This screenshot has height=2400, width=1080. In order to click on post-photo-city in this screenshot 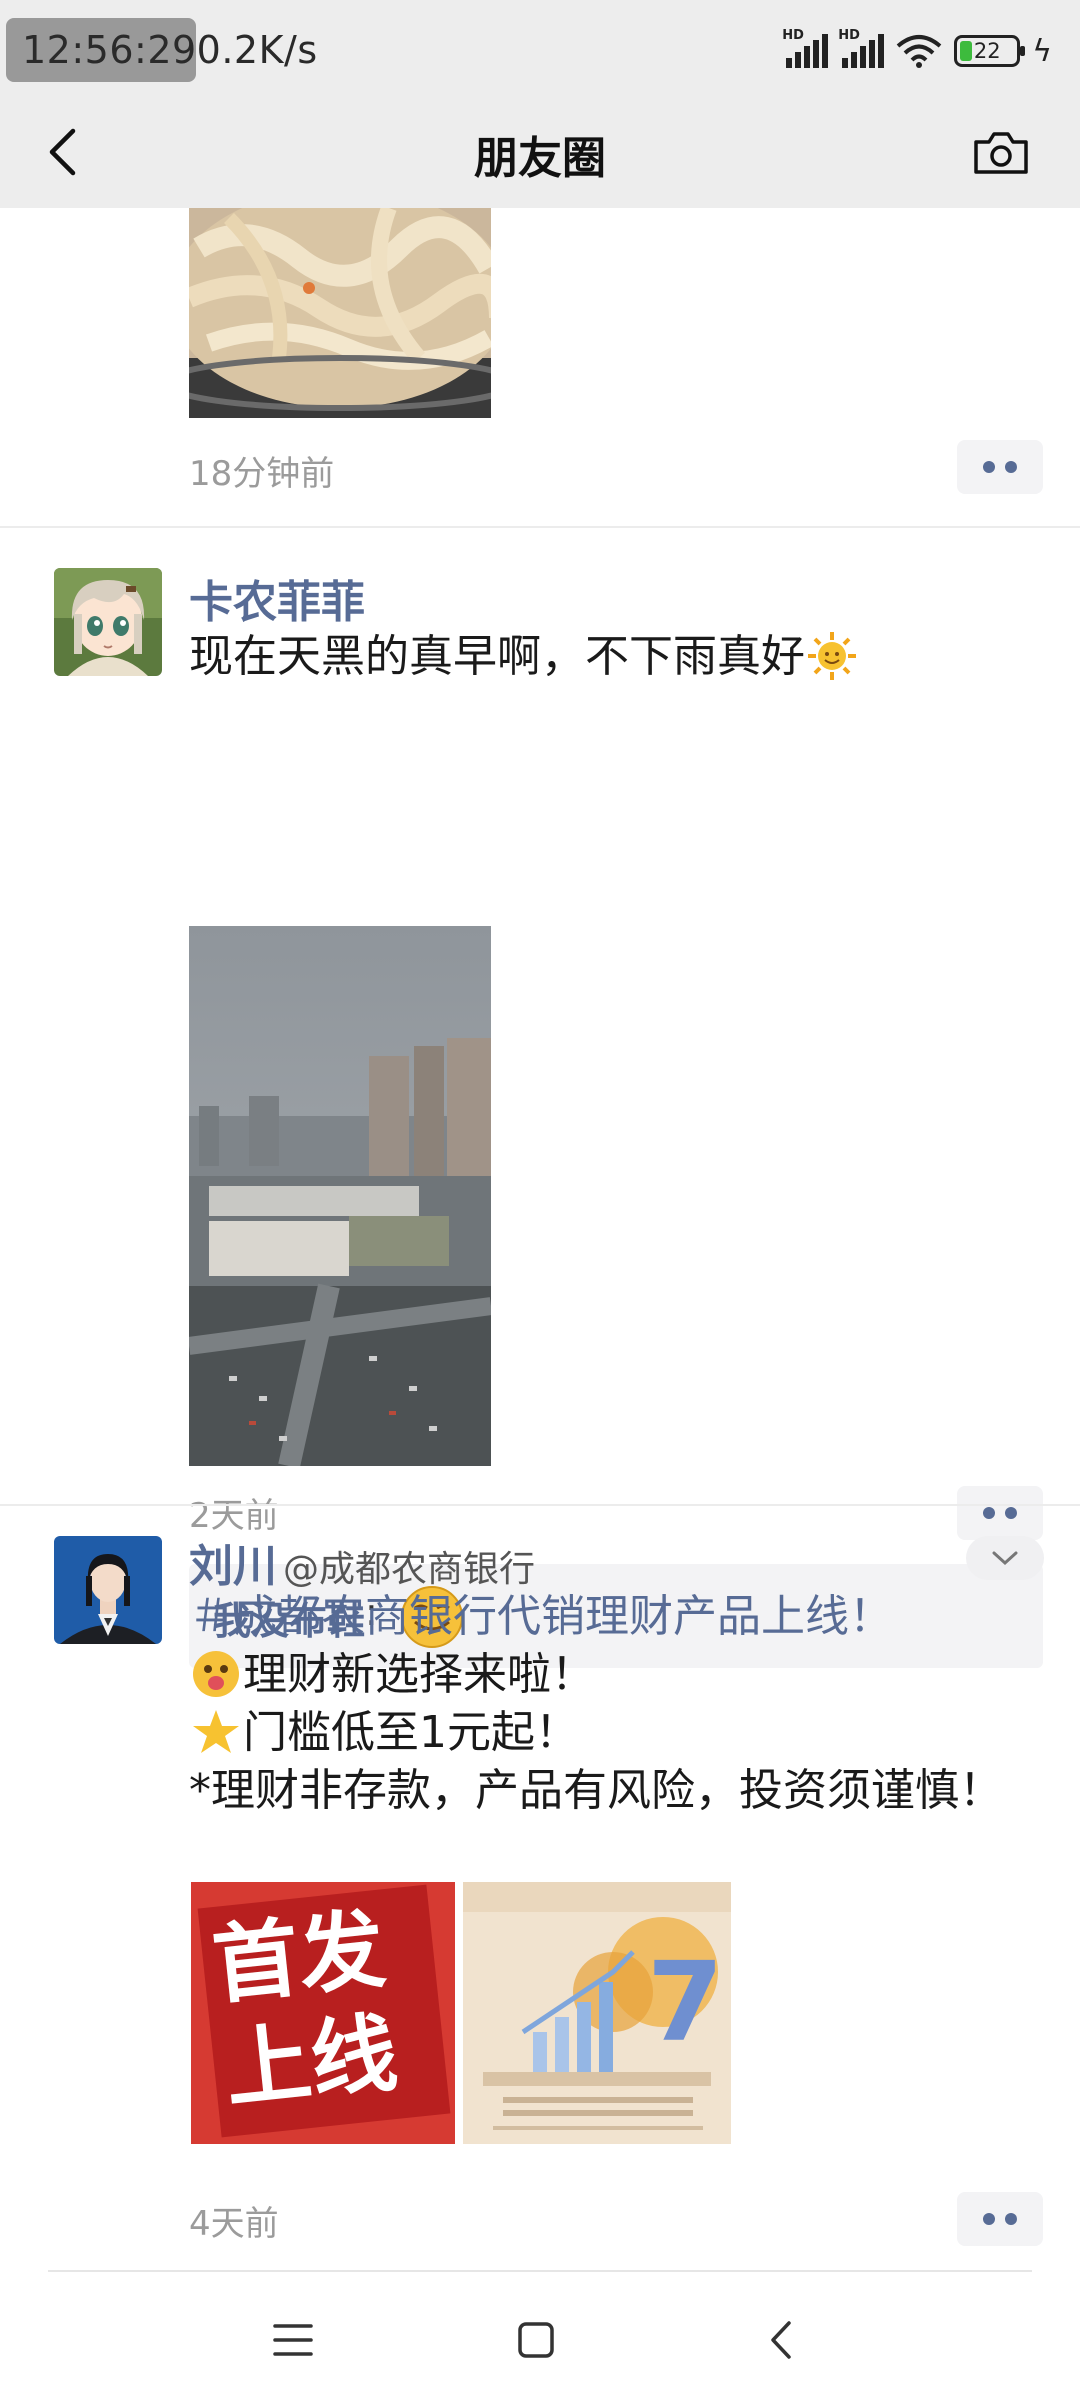, I will do `click(340, 1196)`.